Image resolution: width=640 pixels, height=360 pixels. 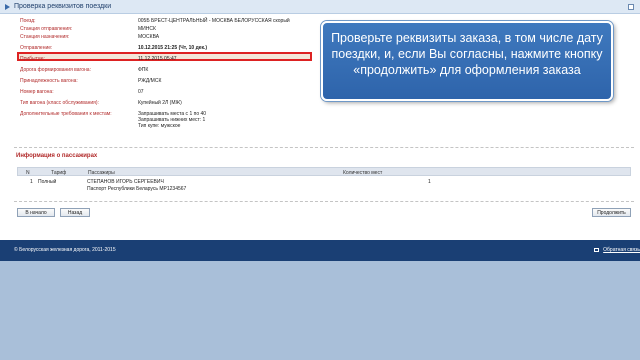 What do you see at coordinates (75, 212) in the screenshot?
I see `back-button: Назад` at bounding box center [75, 212].